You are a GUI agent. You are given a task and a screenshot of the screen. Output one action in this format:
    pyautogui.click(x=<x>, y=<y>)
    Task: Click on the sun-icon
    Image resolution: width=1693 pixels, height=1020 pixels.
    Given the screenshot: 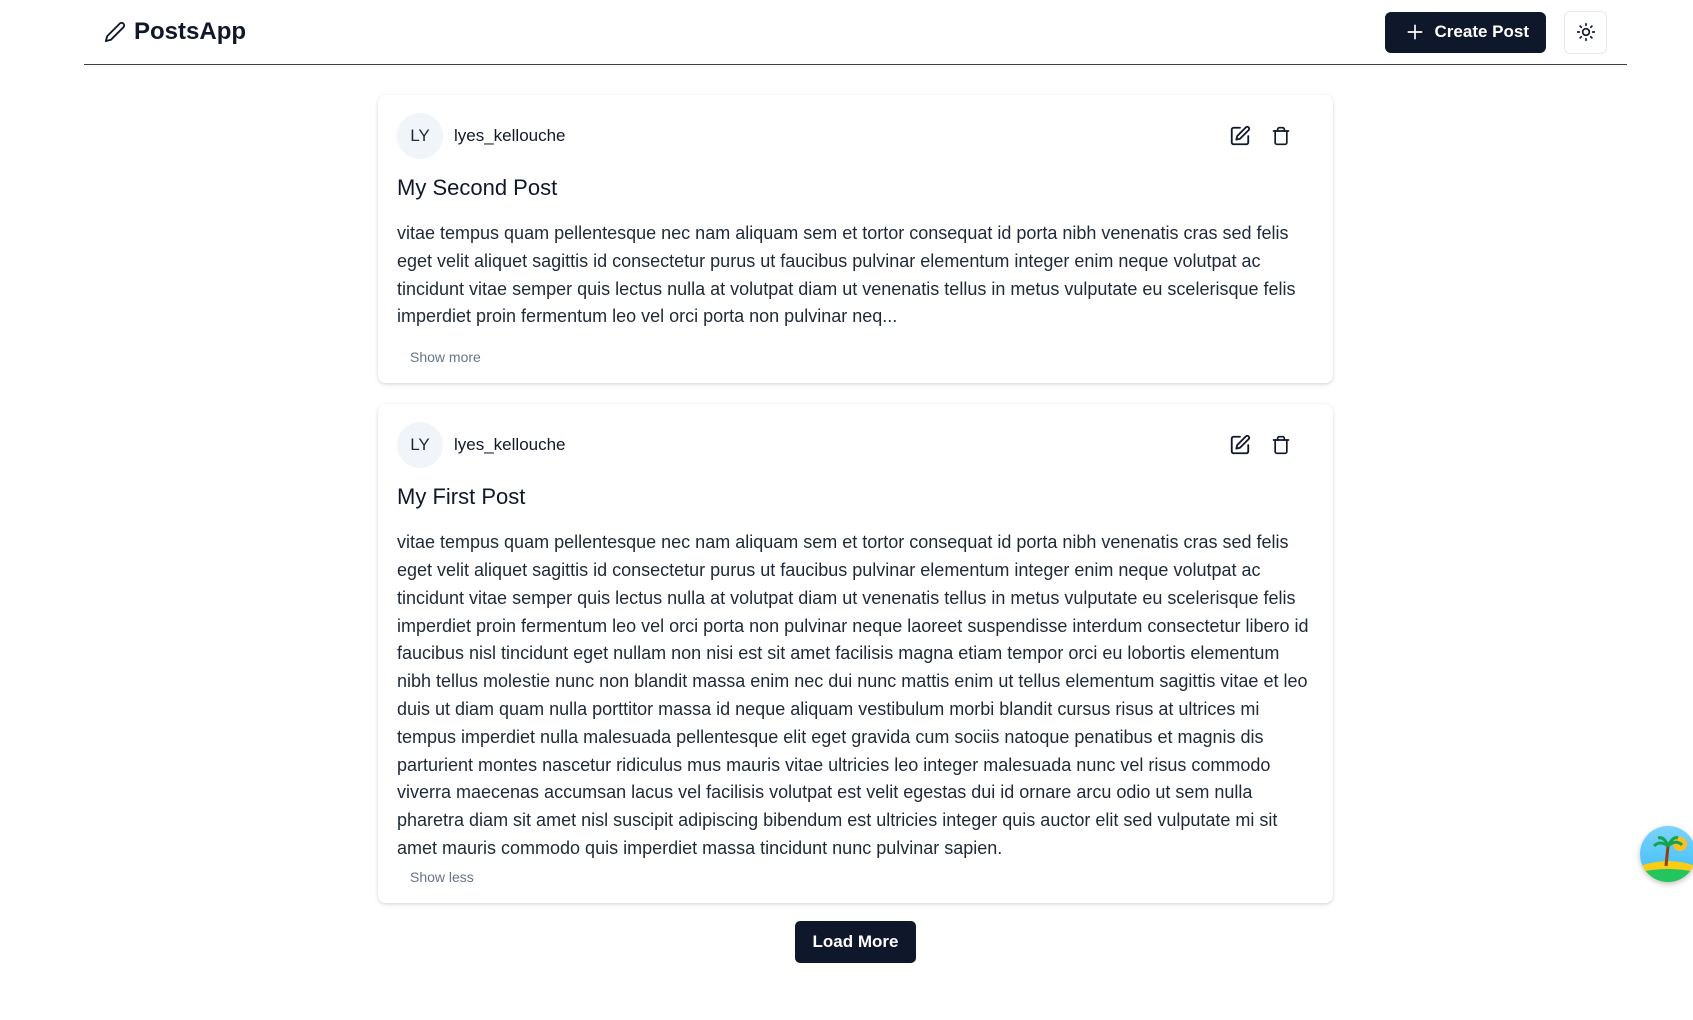 What is the action you would take?
    pyautogui.click(x=1586, y=32)
    